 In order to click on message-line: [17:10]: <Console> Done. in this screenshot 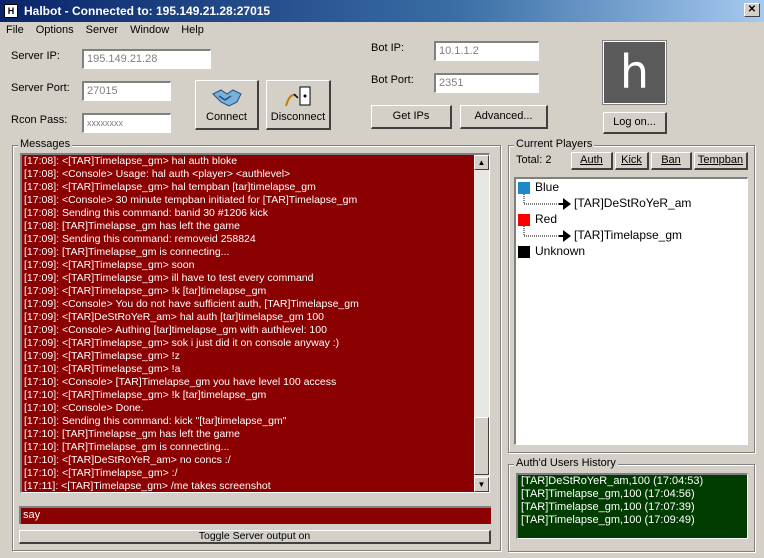, I will do `click(84, 408)`.